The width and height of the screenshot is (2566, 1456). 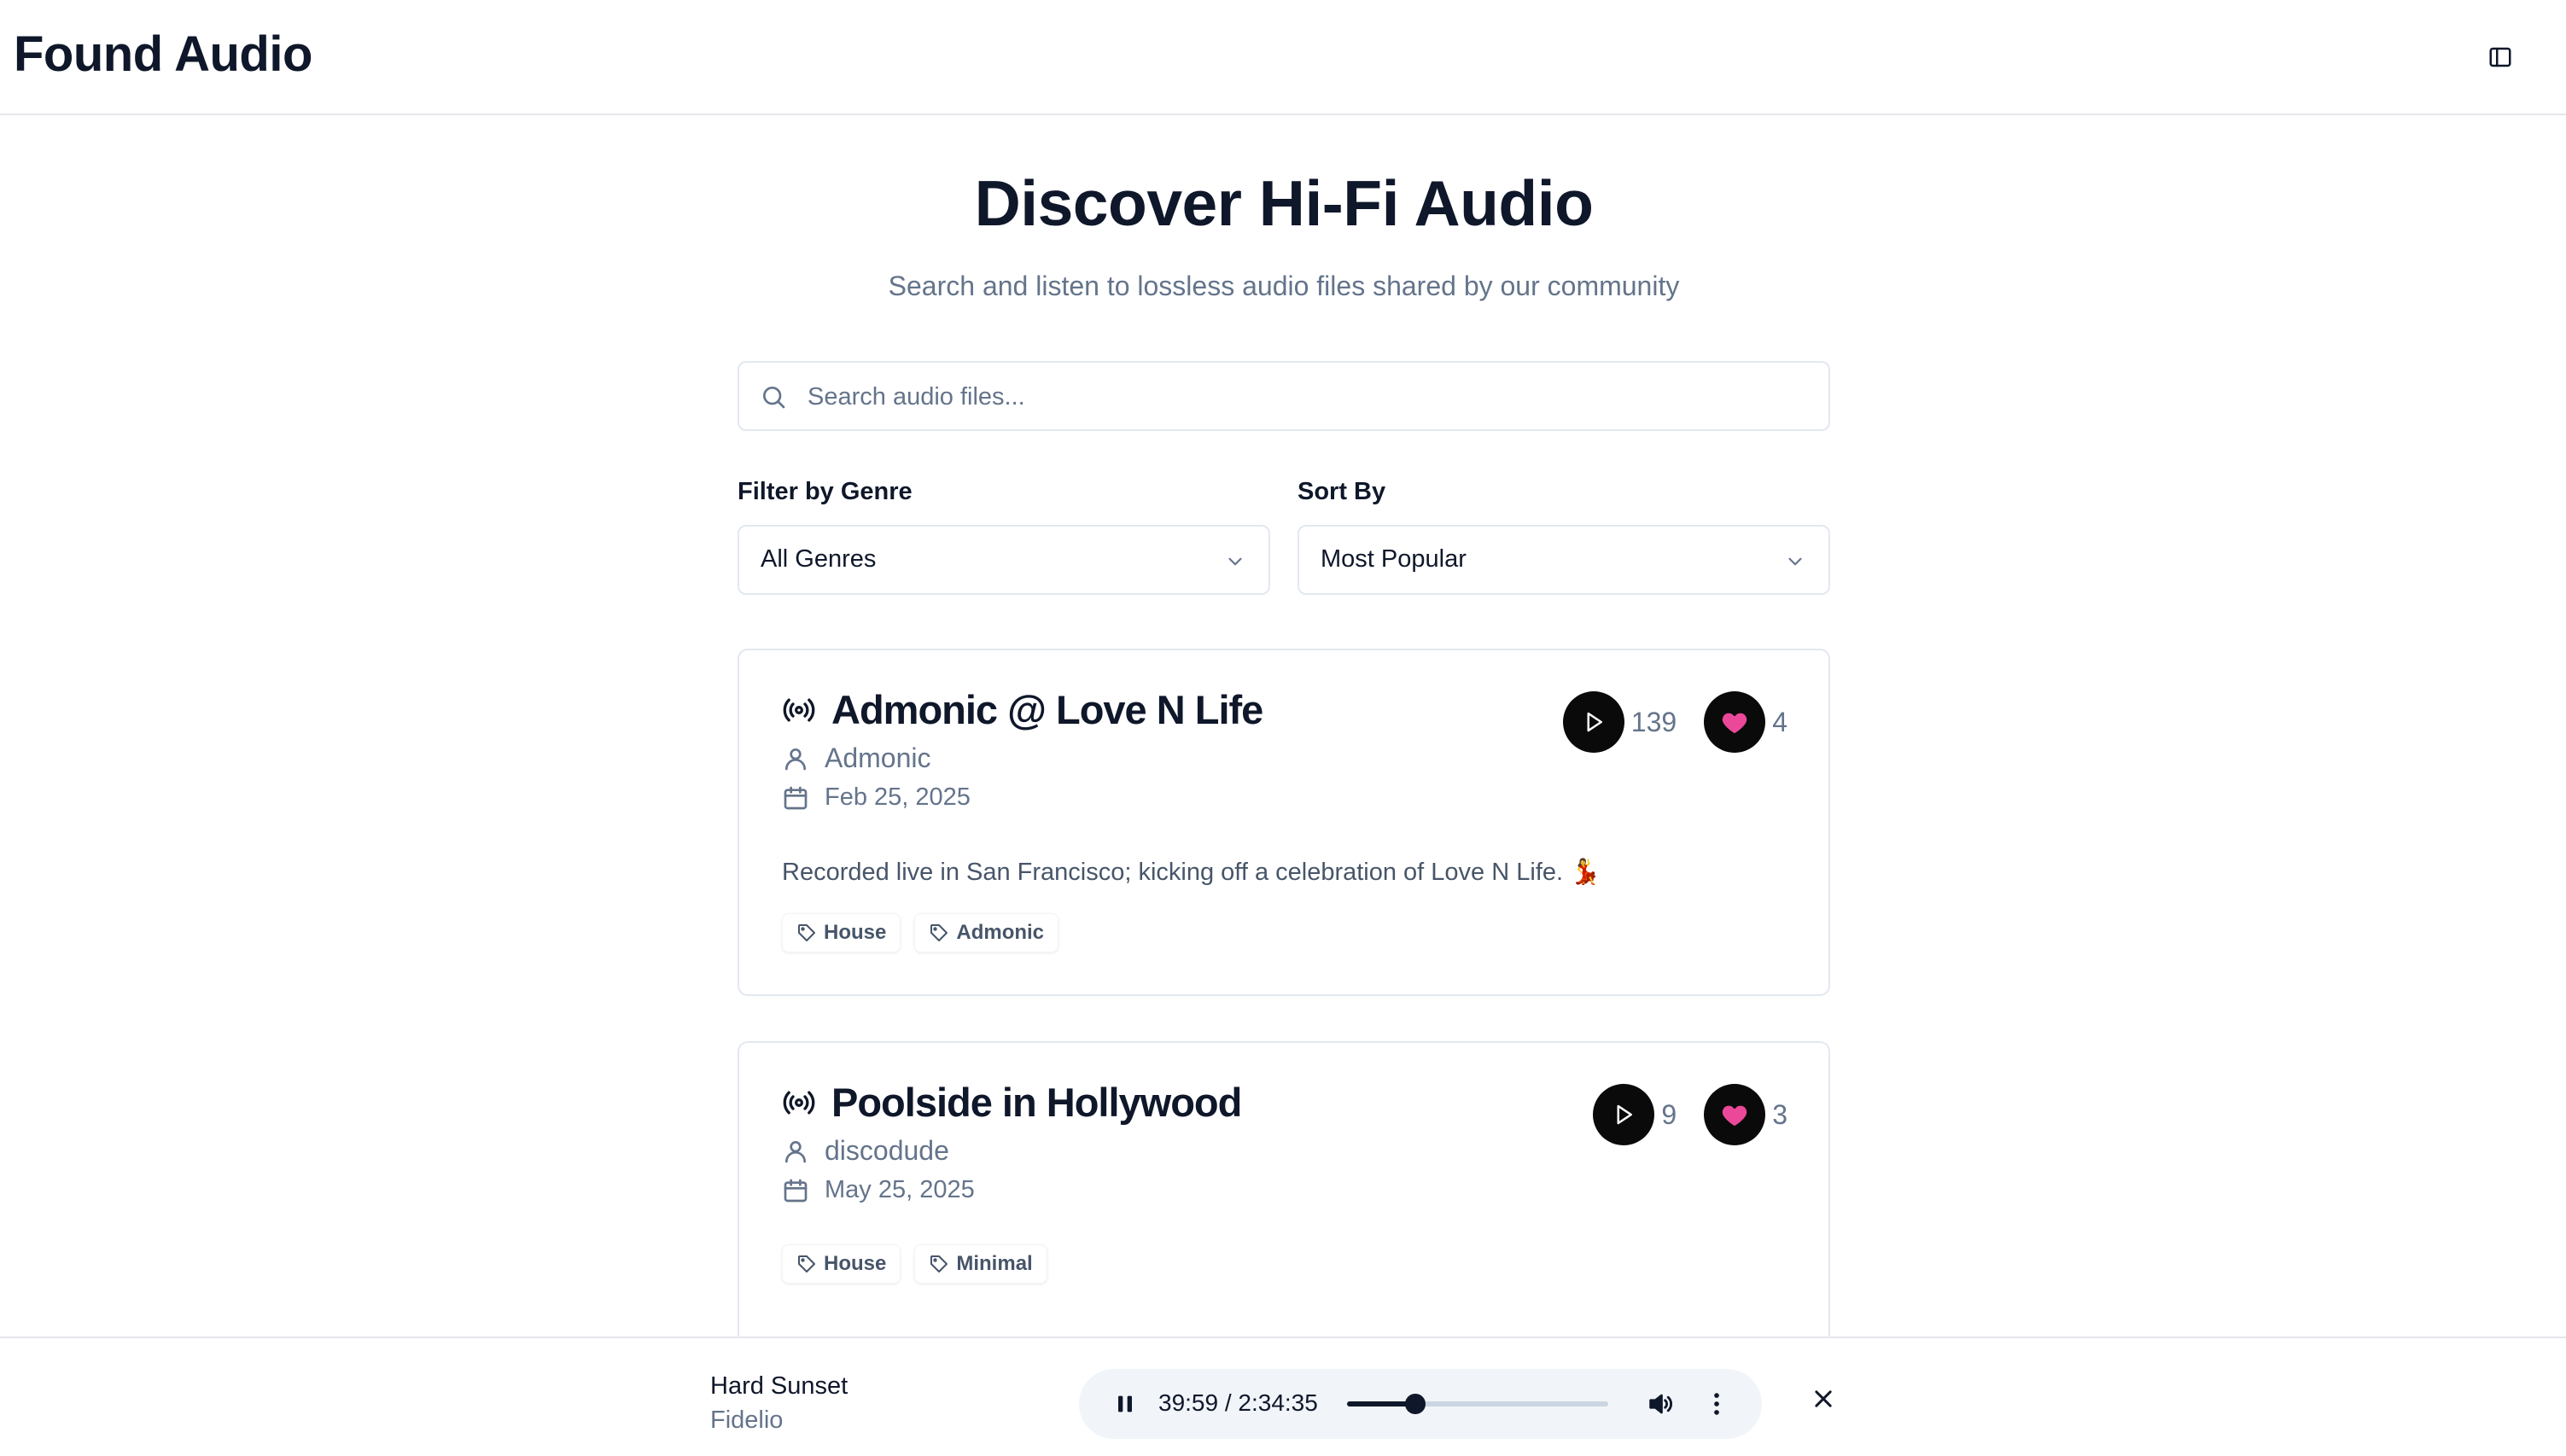 I want to click on card-stats: 139 4, so click(x=1674, y=722).